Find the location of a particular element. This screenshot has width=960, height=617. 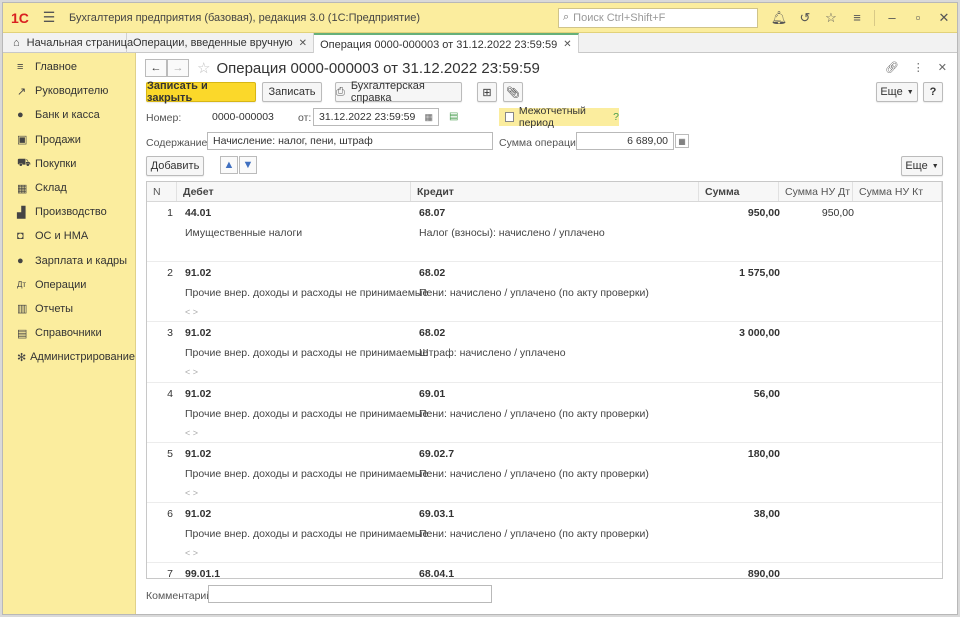

sum-value: 180,00 is located at coordinates (742, 454).